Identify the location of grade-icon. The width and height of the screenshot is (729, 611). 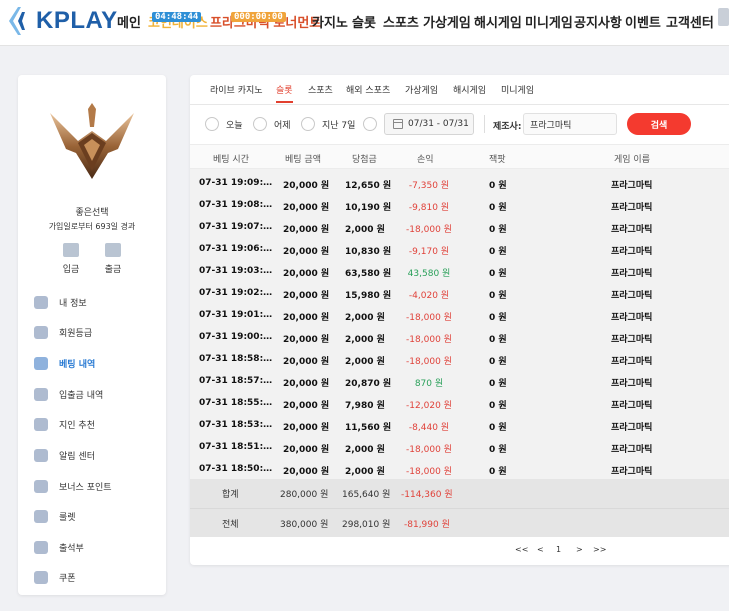
(41, 332).